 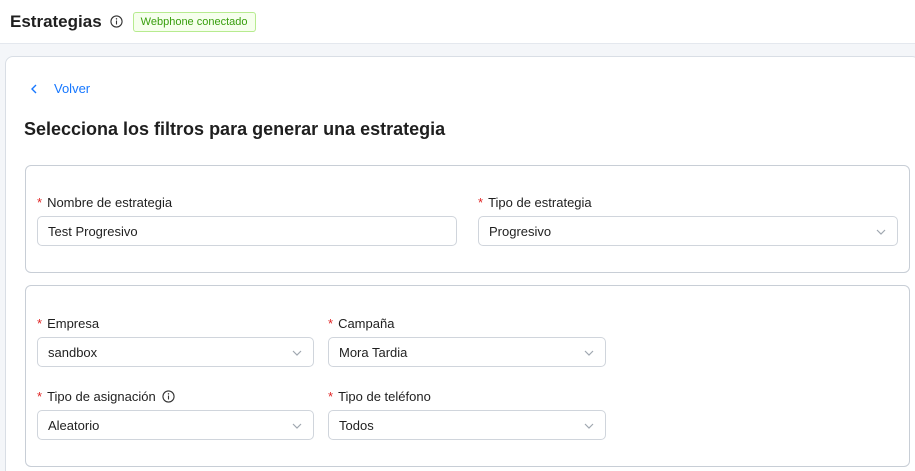 I want to click on tipo-telefono-field: * Tipo de teléfono Todos, so click(x=467, y=414).